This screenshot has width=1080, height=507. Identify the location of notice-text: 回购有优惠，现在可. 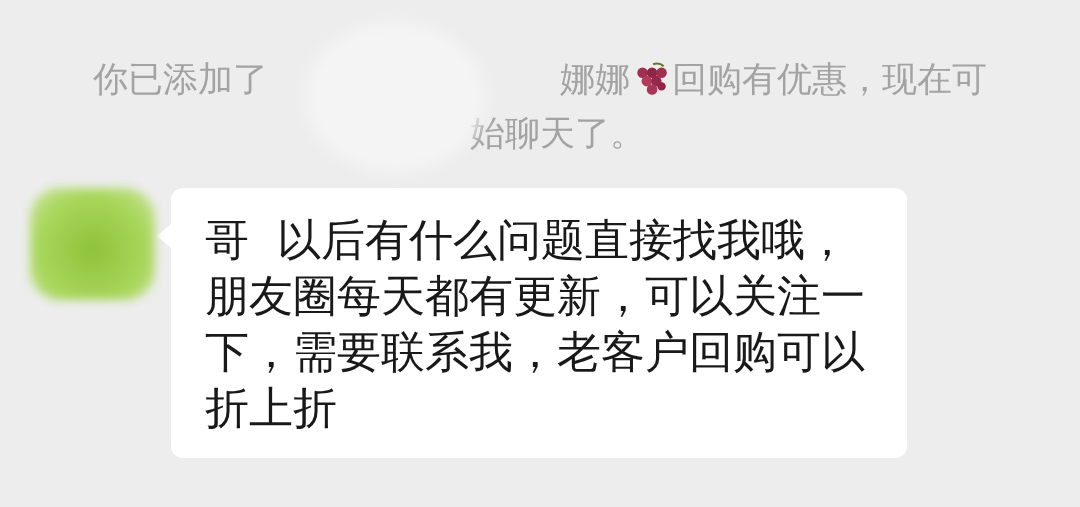
(829, 79).